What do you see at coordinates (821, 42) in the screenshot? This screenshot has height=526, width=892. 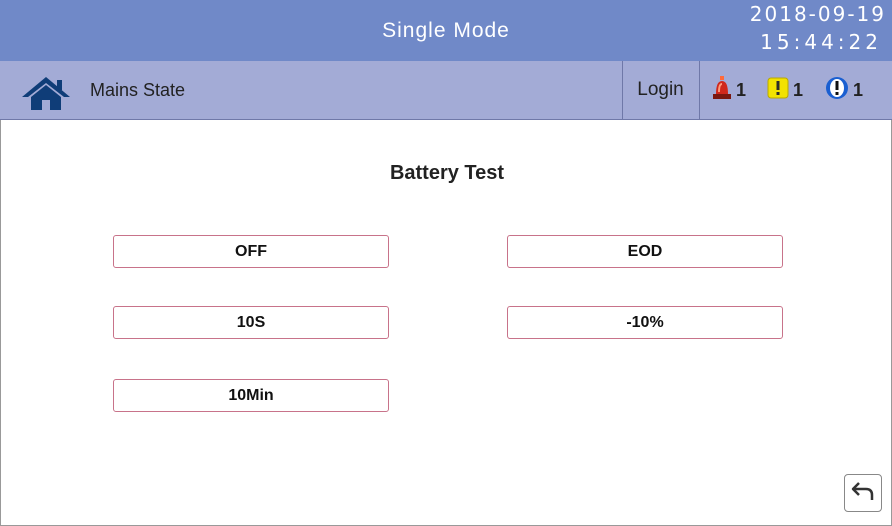 I see `time-display: 15:44:22` at bounding box center [821, 42].